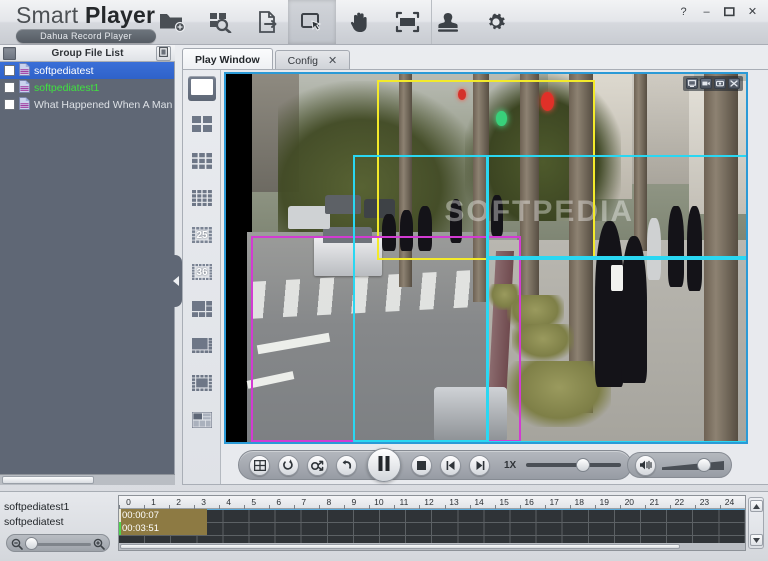 This screenshot has height=561, width=768. Describe the element at coordinates (312, 22) in the screenshot. I see `select-pointer-button` at that location.